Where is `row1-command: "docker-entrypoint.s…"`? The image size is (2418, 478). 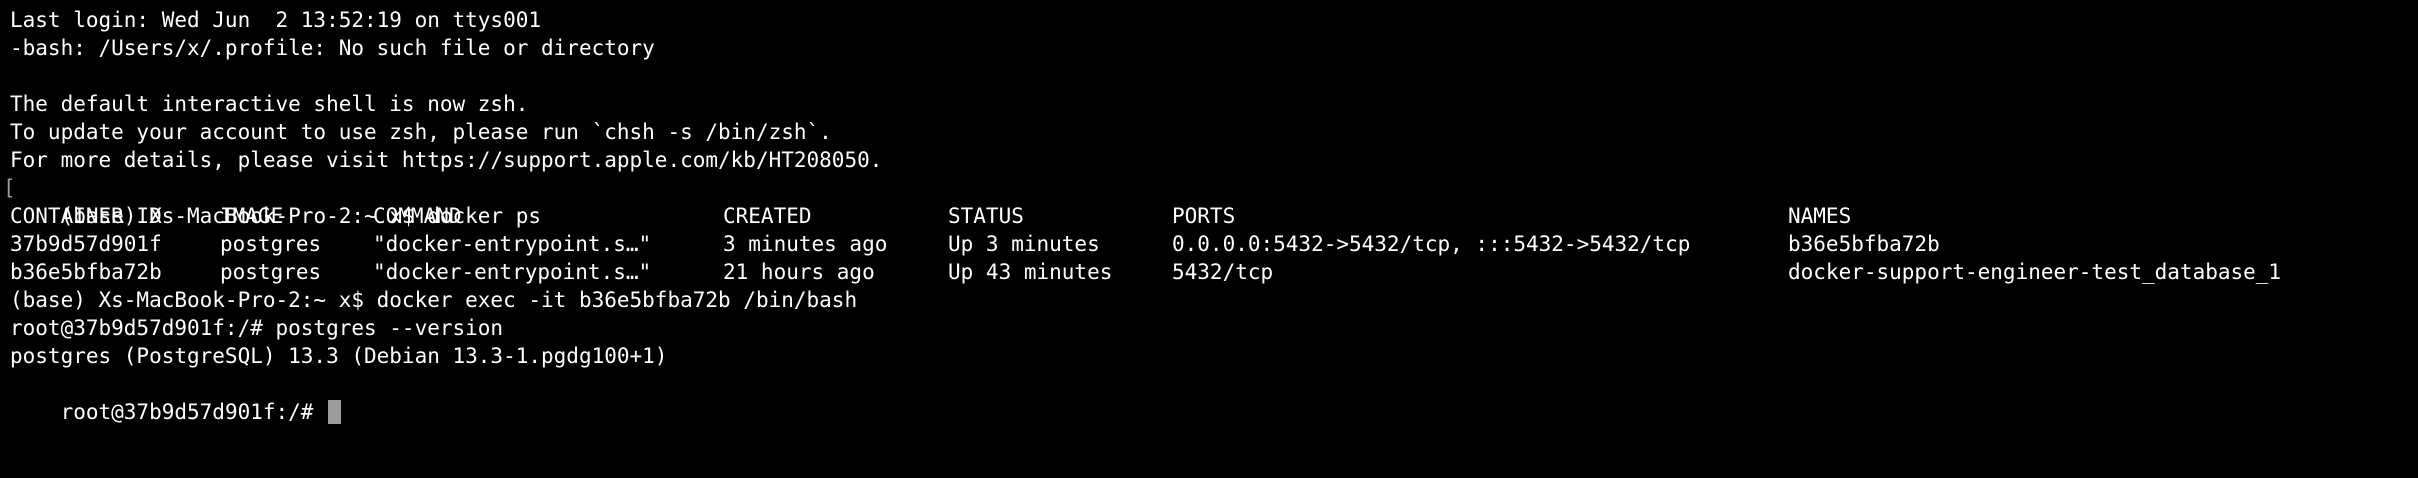
row1-command: "docker-entrypoint.s…" is located at coordinates (512, 244).